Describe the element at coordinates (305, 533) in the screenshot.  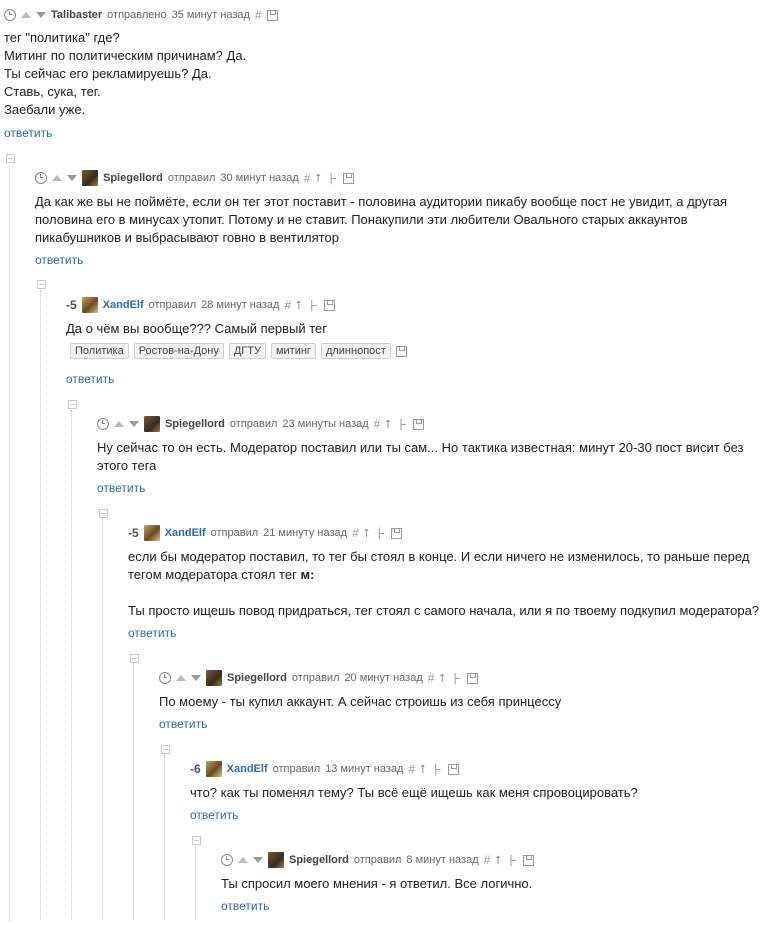
I see `timestamp: 21 минуту назад` at that location.